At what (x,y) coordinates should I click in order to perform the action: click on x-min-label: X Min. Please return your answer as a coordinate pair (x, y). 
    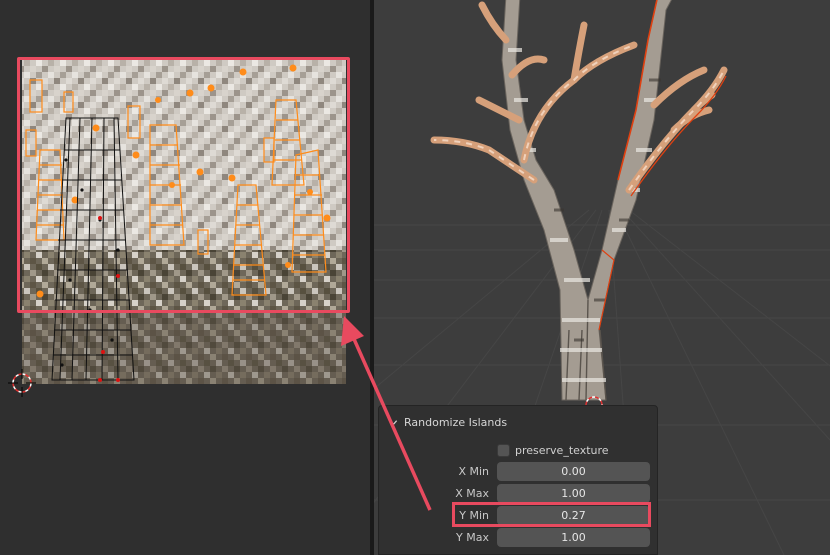
    Looking at the image, I should click on (473, 471).